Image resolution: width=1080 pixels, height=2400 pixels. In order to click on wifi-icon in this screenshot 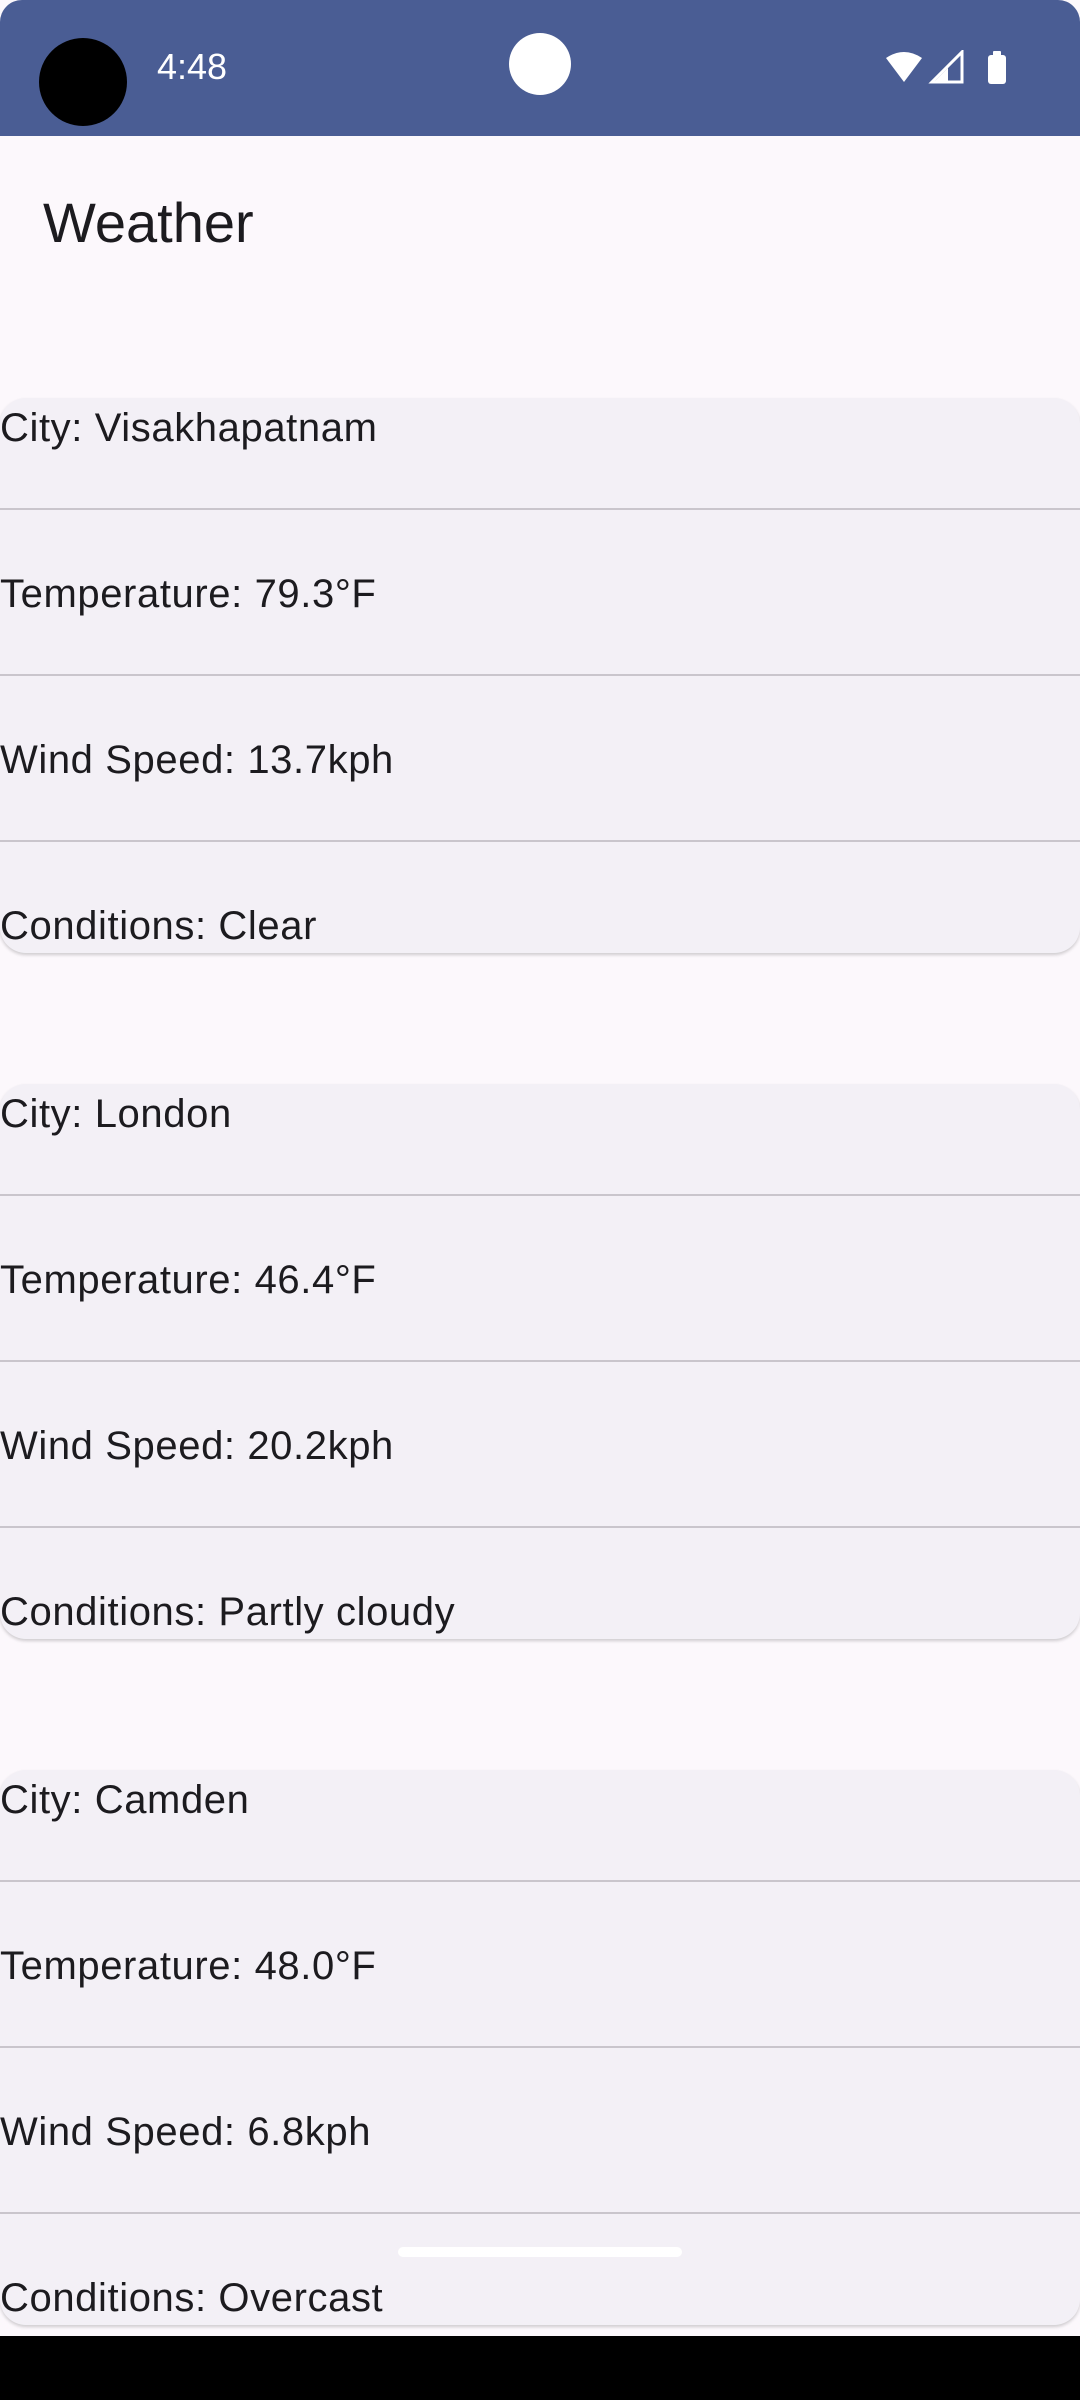, I will do `click(904, 67)`.